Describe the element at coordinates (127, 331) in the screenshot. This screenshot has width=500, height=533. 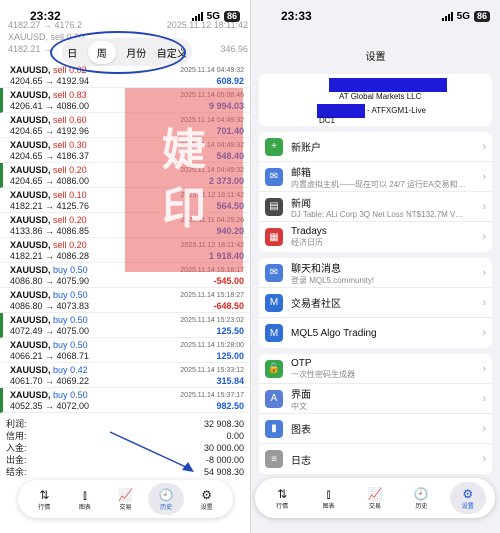
I see `trade-detail: 4072.49 → 4075.00 125.50` at that location.